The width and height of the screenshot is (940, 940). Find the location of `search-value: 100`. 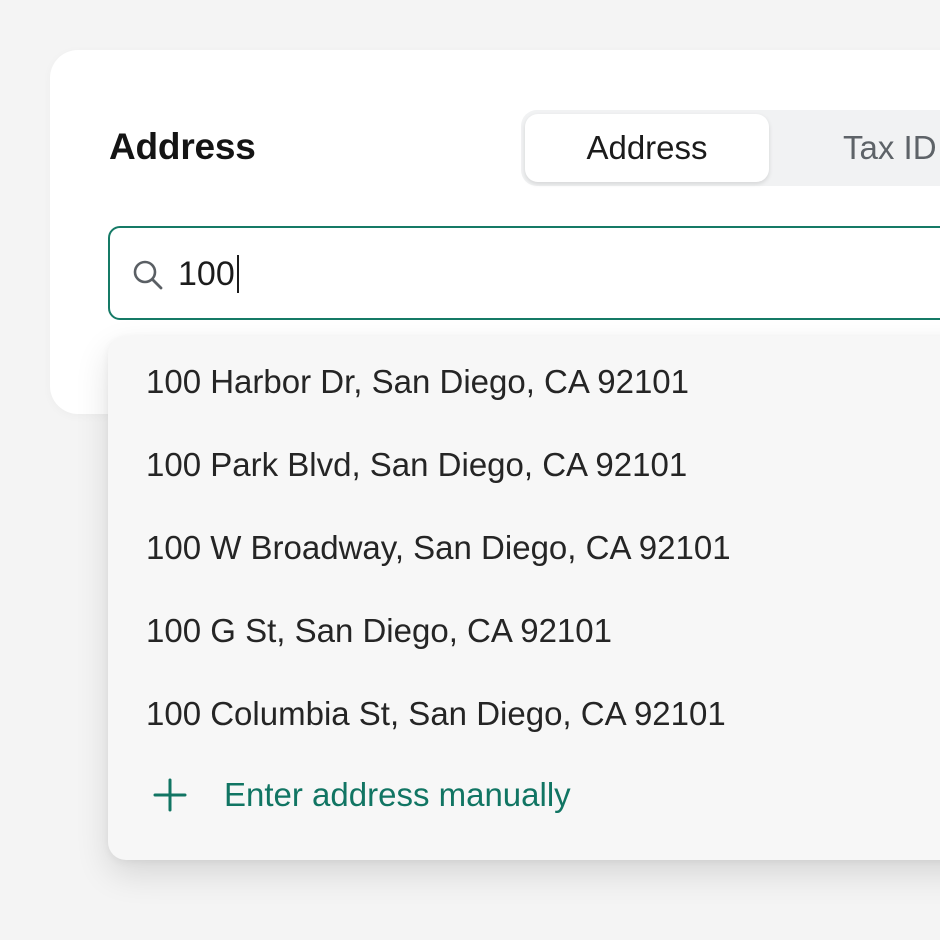

search-value: 100 is located at coordinates (208, 274).